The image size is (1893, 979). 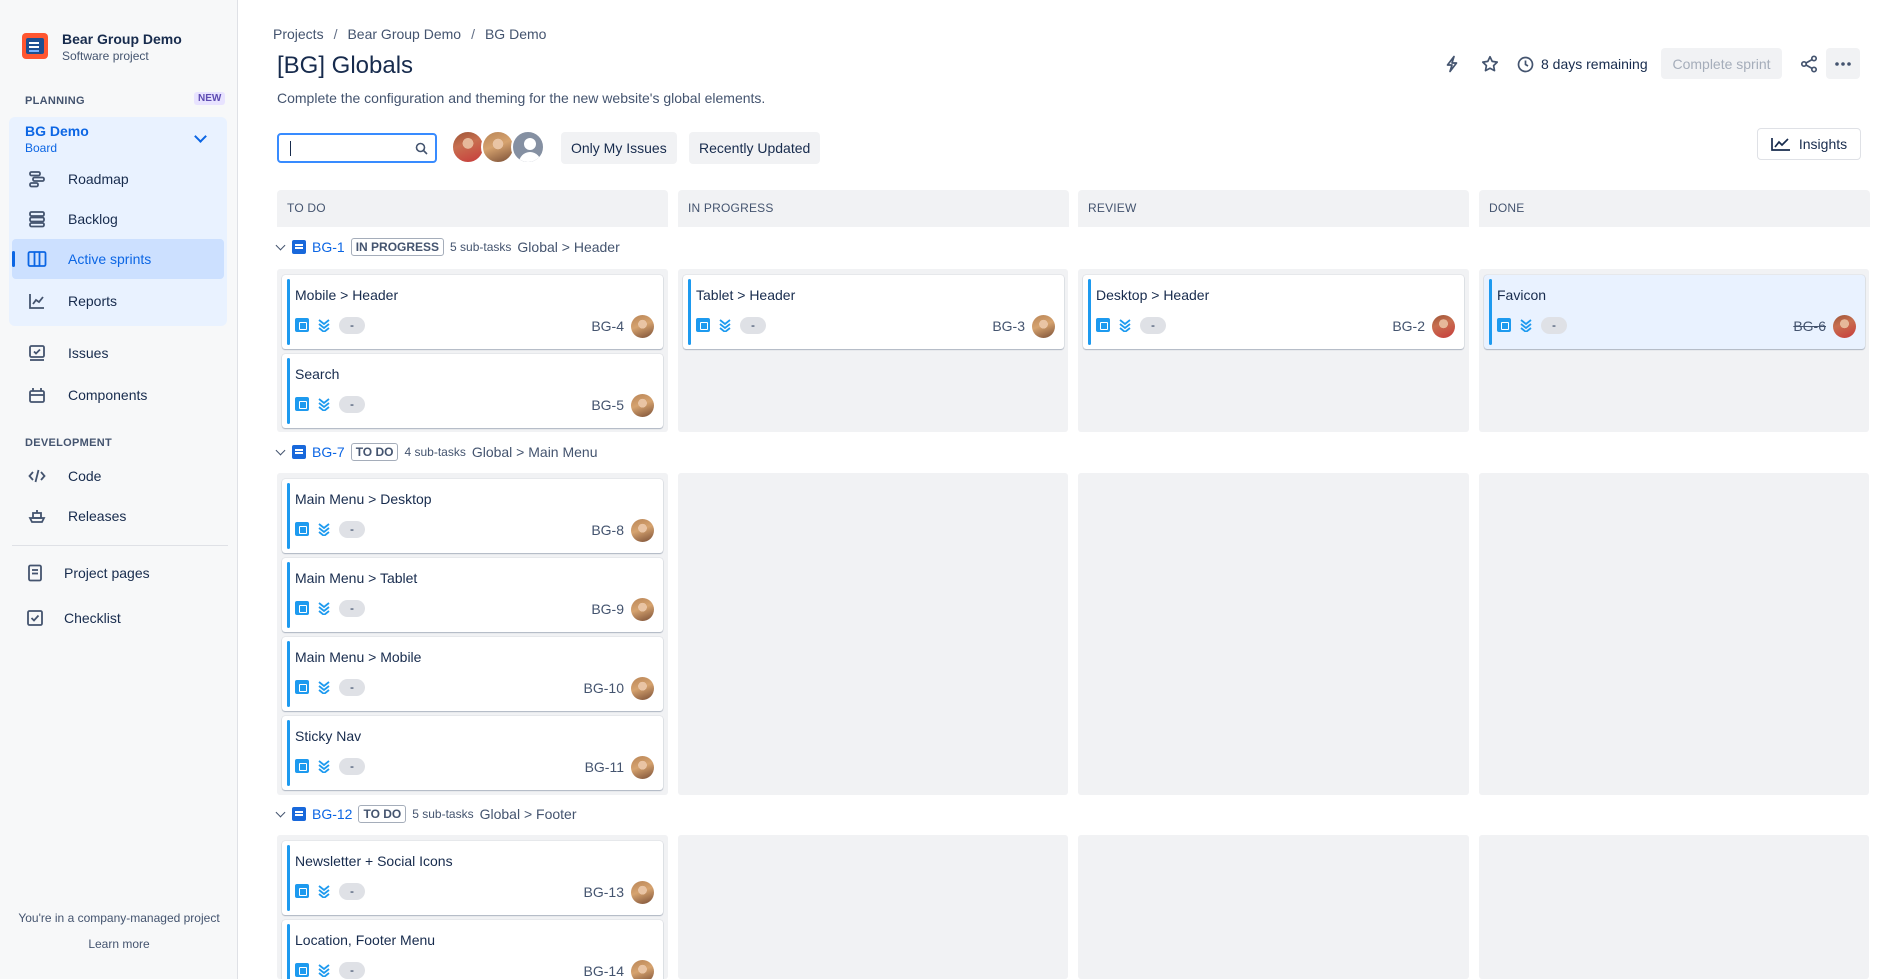 I want to click on only-my-issues-filter: Only My Issues, so click(x=619, y=148).